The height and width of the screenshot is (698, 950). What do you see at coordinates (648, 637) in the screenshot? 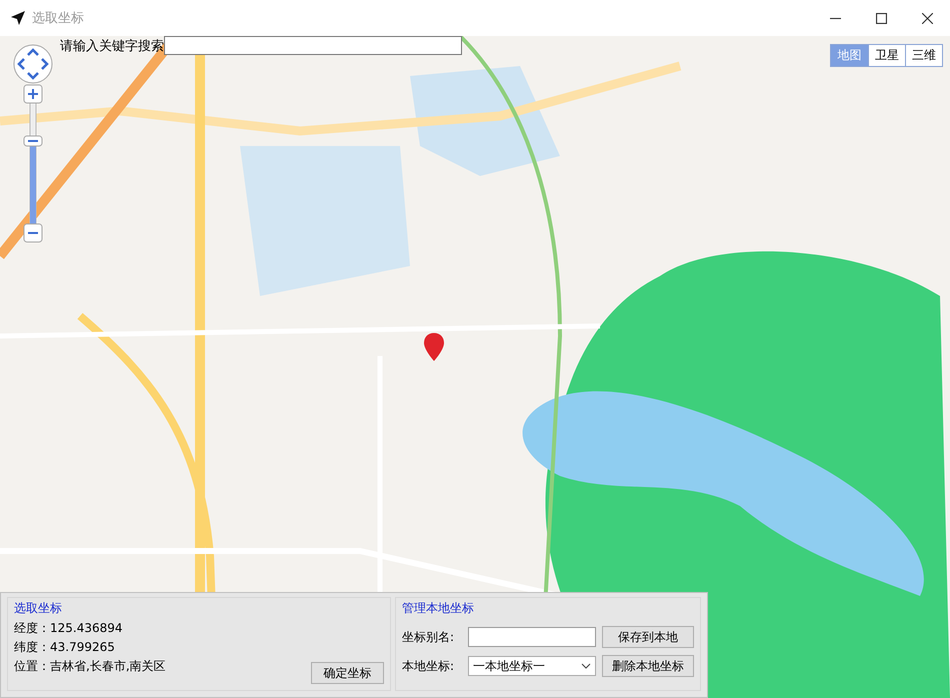
I see `save-button: 保存到本地` at bounding box center [648, 637].